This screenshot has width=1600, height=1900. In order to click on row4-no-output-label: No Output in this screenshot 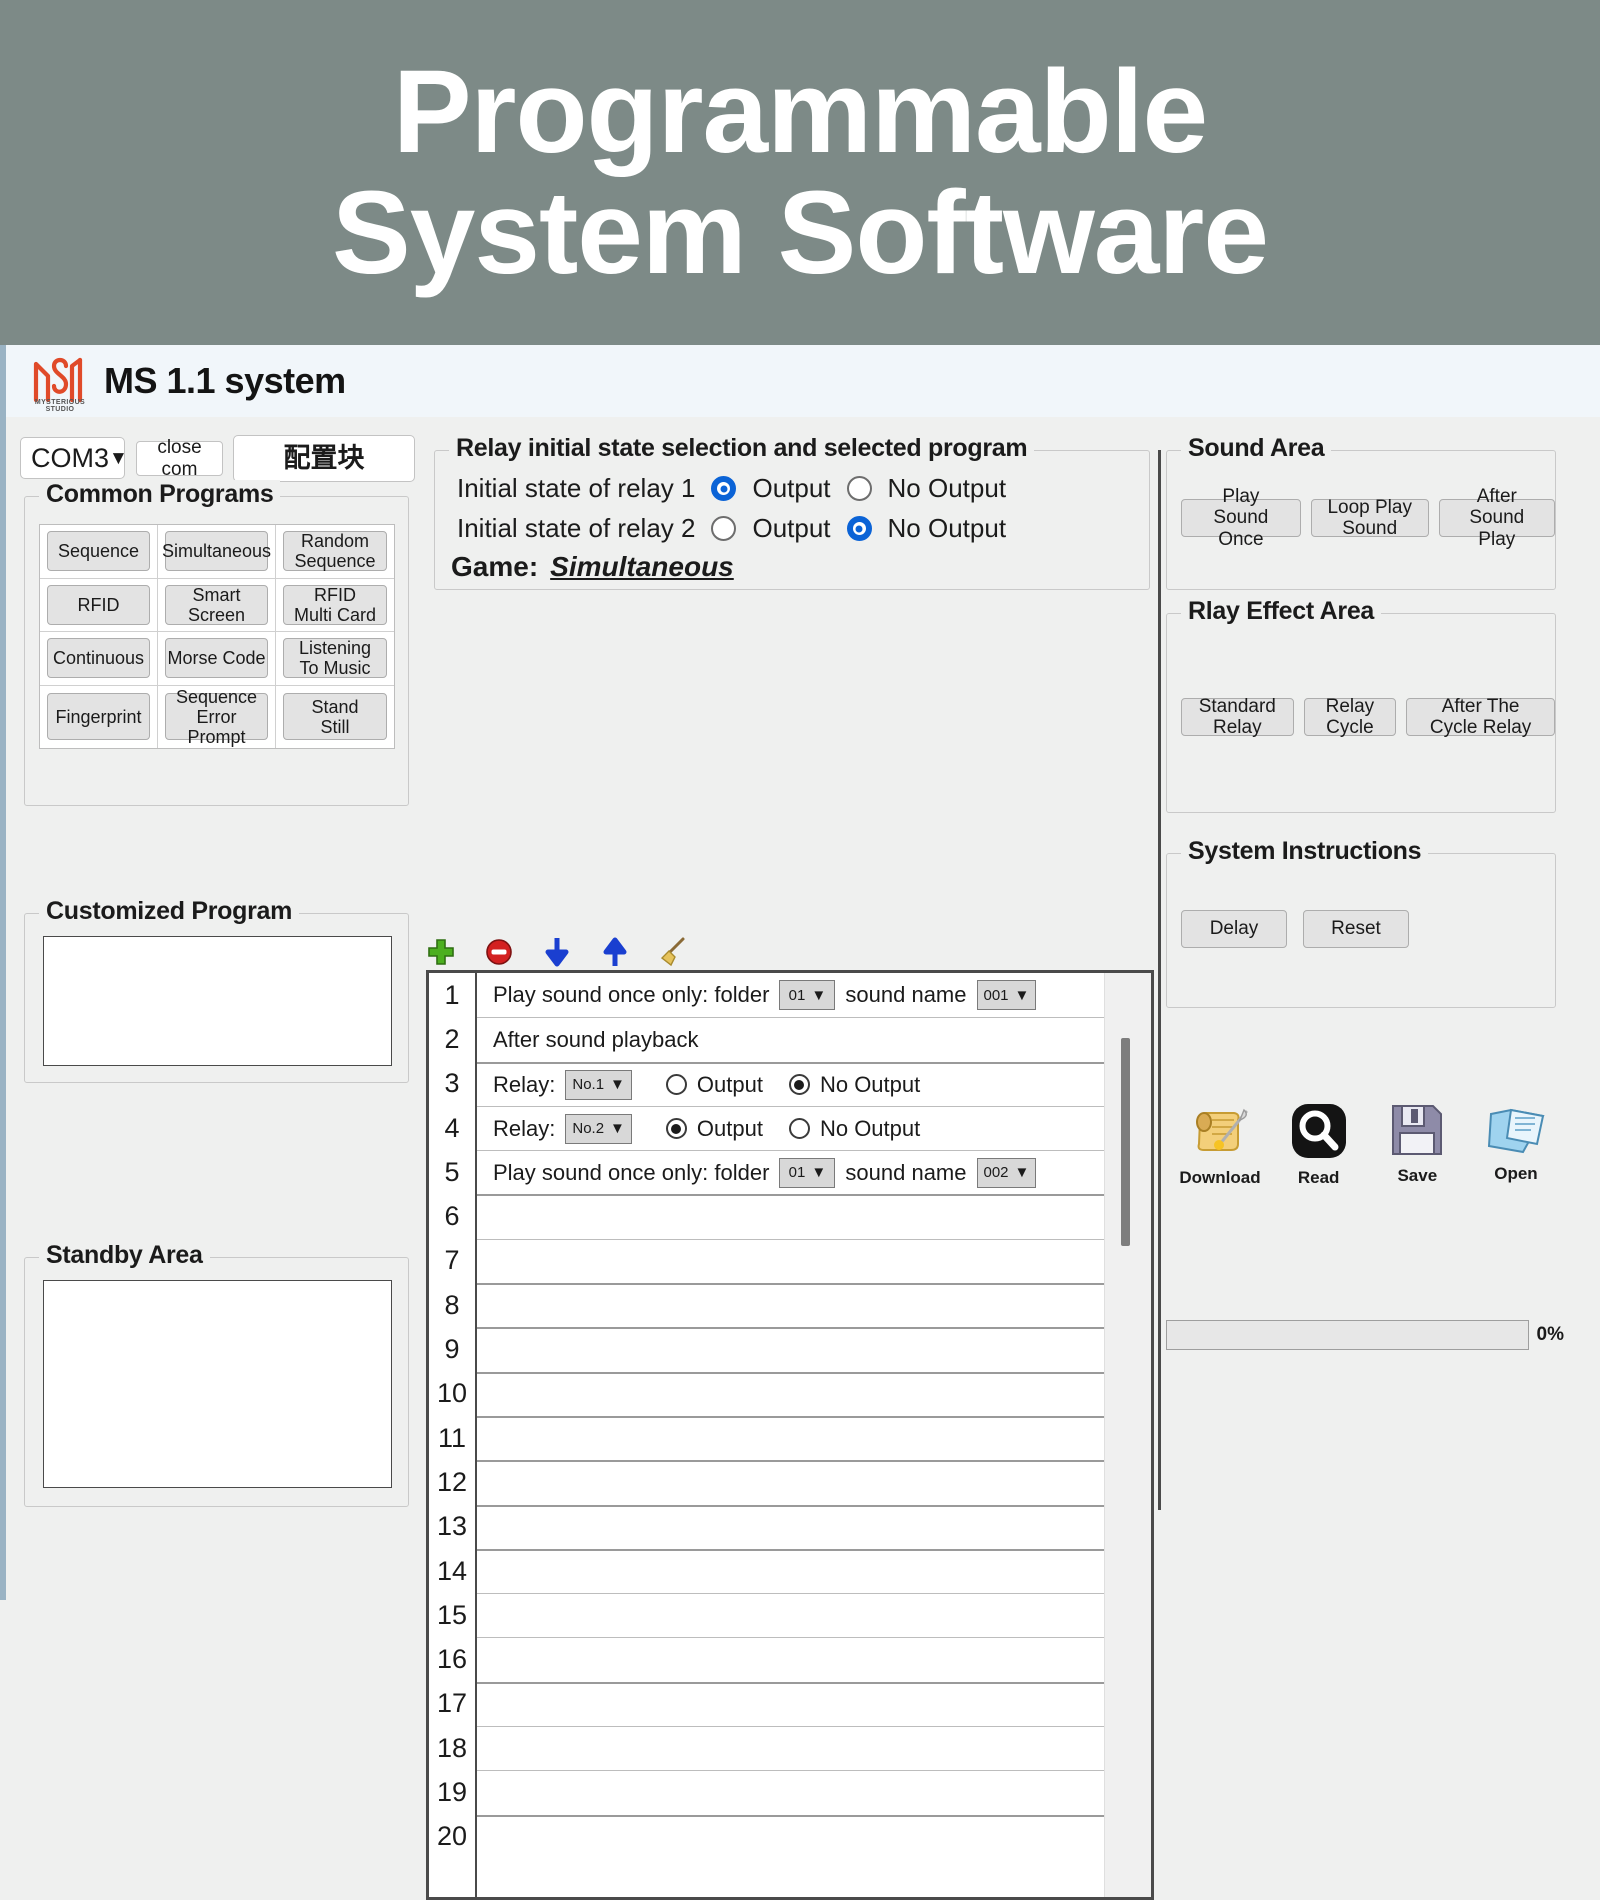, I will do `click(870, 1128)`.